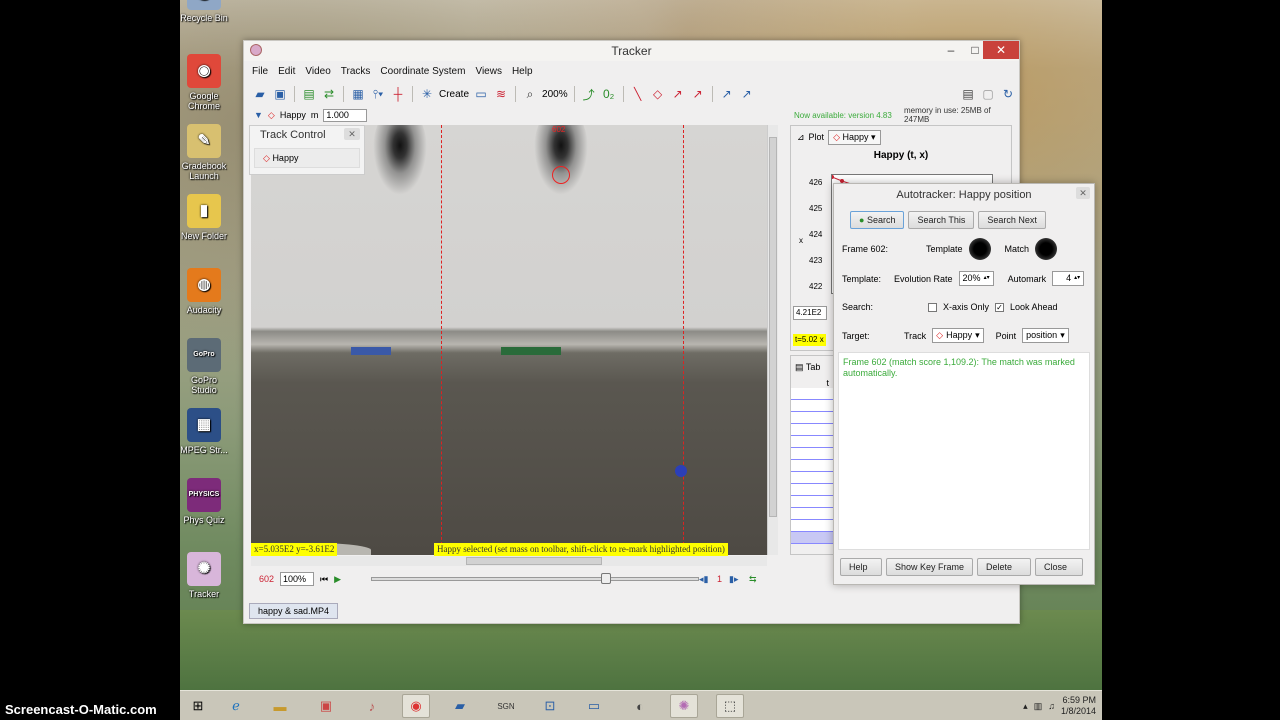  What do you see at coordinates (509, 561) in the screenshot?
I see `video-horizontal-scrollbar` at bounding box center [509, 561].